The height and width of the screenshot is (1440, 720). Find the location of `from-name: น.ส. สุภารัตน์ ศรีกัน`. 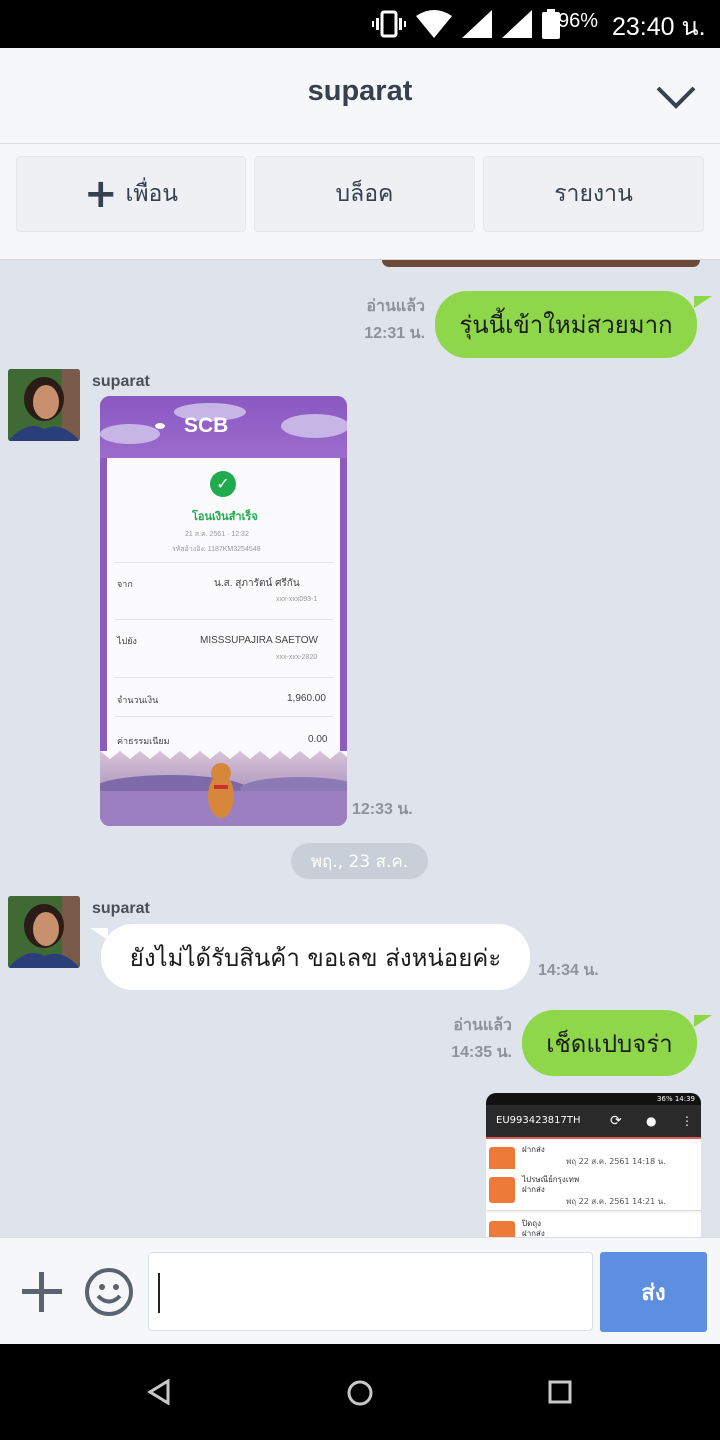

from-name: น.ส. สุภารัตน์ ศรีกัน is located at coordinates (257, 583).